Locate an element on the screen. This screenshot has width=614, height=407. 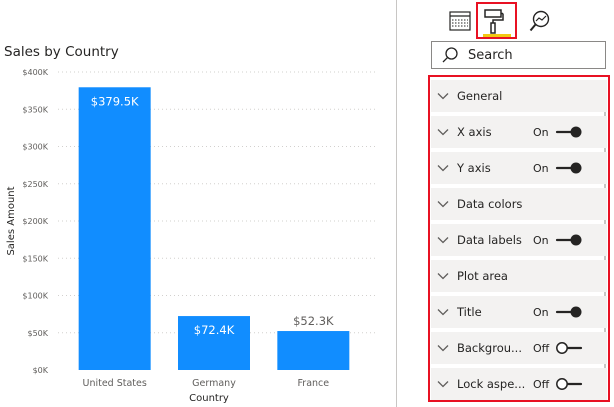
format-card-data-colors: Data colors is located at coordinates (519, 204).